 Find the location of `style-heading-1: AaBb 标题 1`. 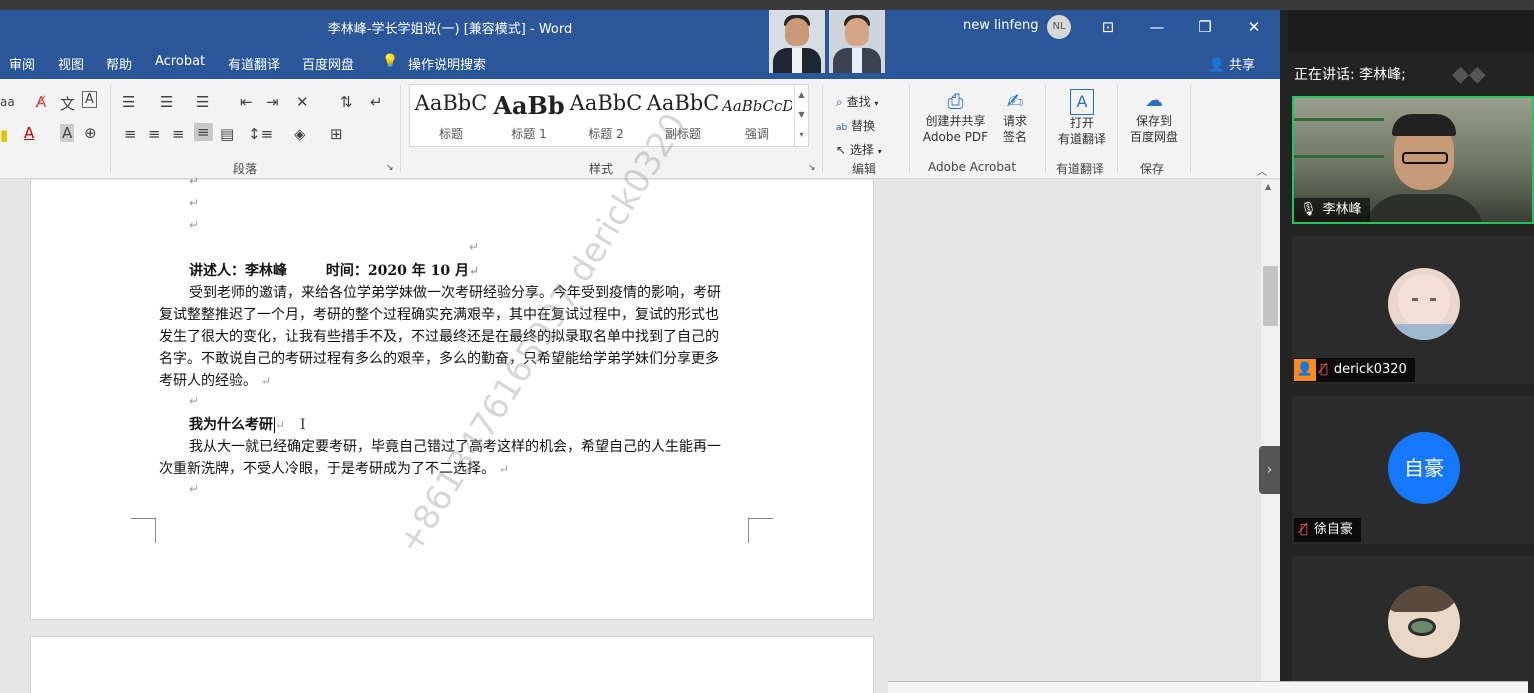

style-heading-1: AaBb 标题 1 is located at coordinates (529, 116).